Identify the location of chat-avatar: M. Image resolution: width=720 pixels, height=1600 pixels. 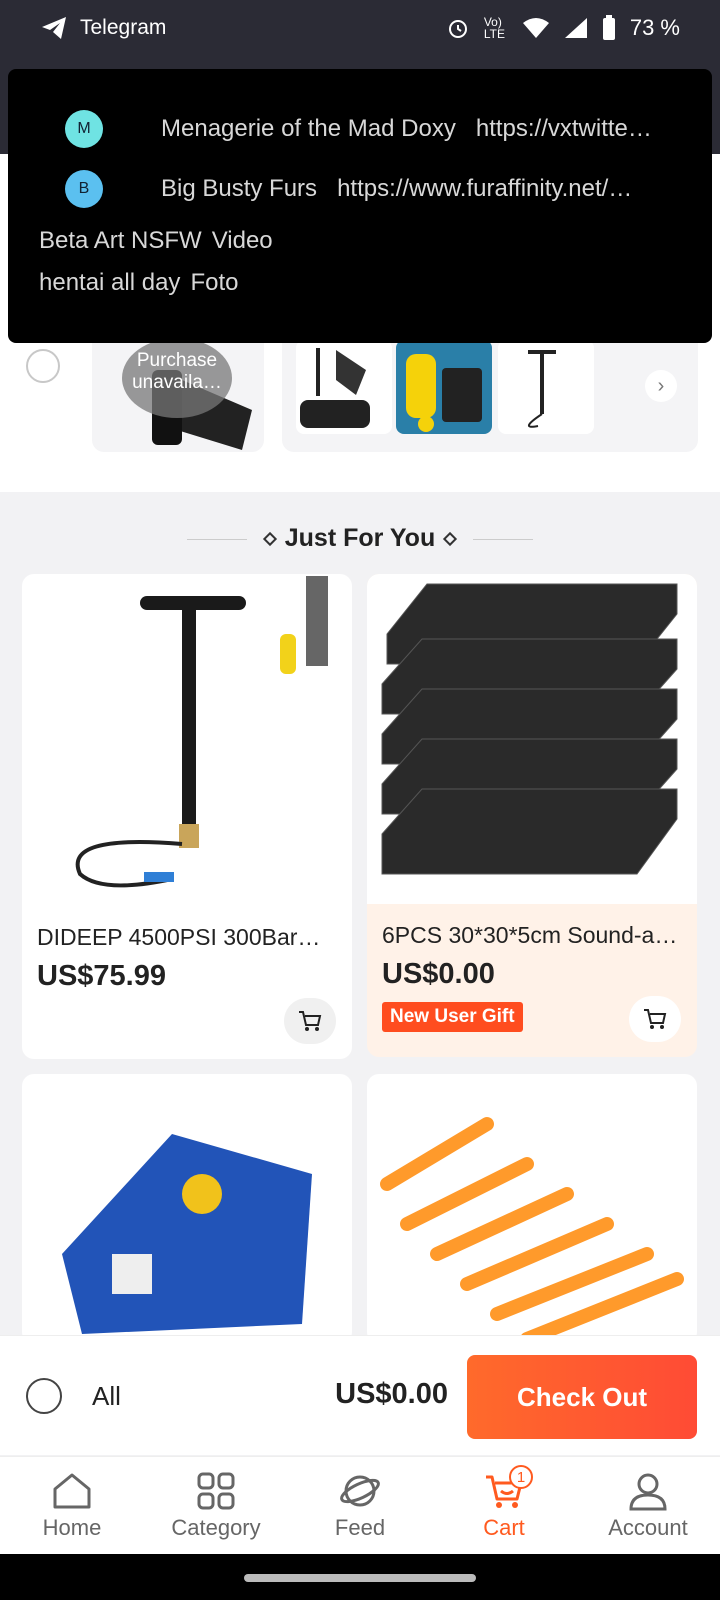
(84, 129).